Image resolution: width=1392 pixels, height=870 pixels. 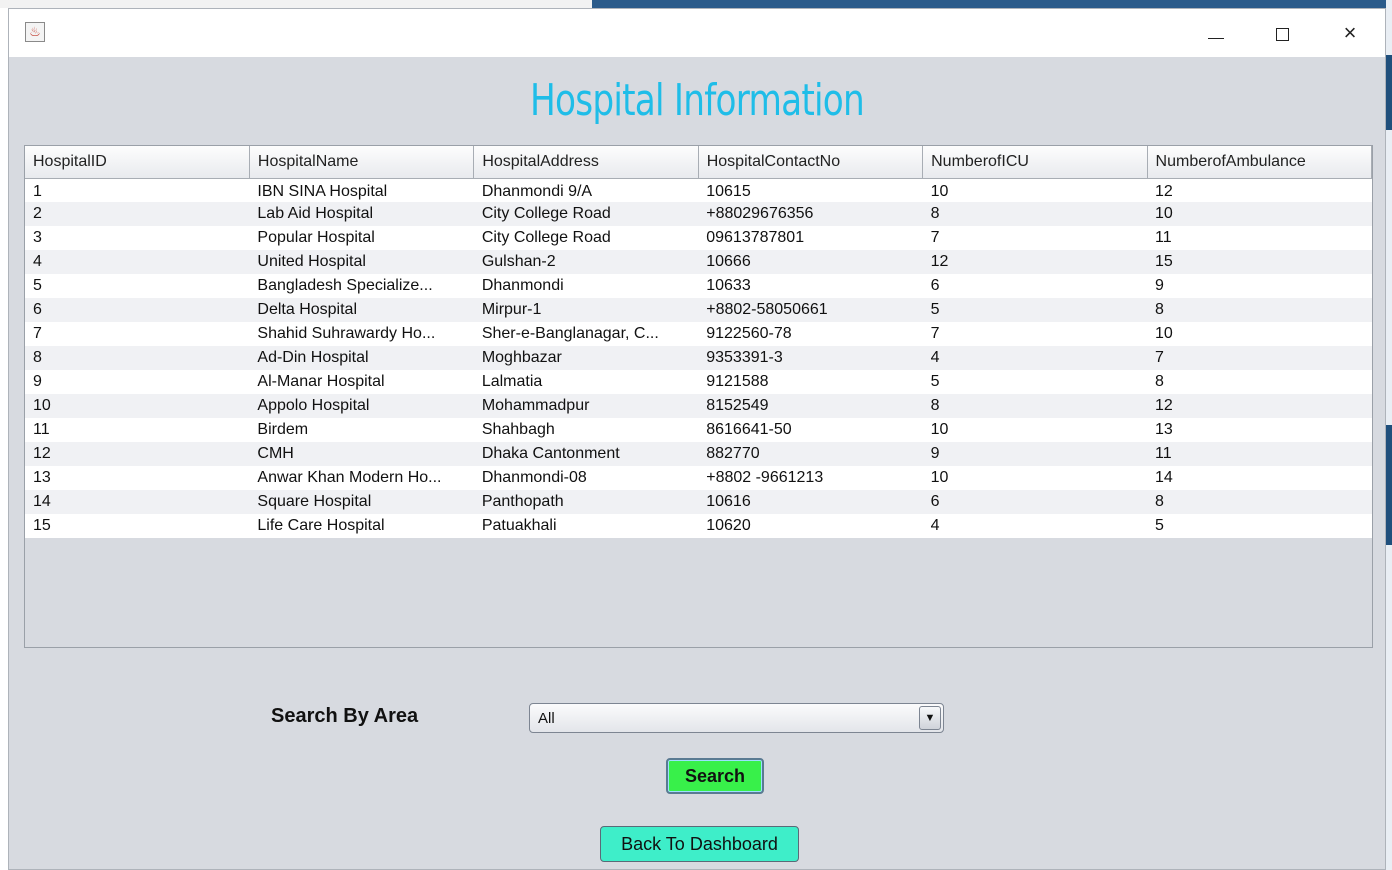 I want to click on column-header: HospitalID, so click(x=137, y=162).